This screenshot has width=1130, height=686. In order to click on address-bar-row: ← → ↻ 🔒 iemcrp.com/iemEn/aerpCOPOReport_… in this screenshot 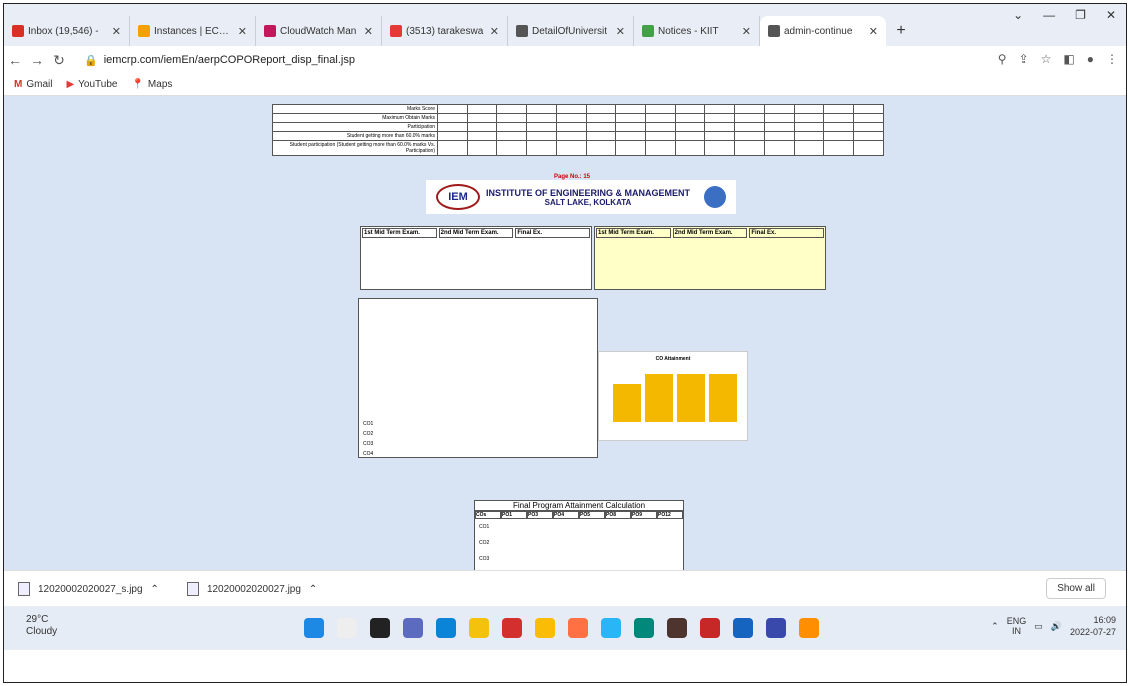, I will do `click(565, 60)`.